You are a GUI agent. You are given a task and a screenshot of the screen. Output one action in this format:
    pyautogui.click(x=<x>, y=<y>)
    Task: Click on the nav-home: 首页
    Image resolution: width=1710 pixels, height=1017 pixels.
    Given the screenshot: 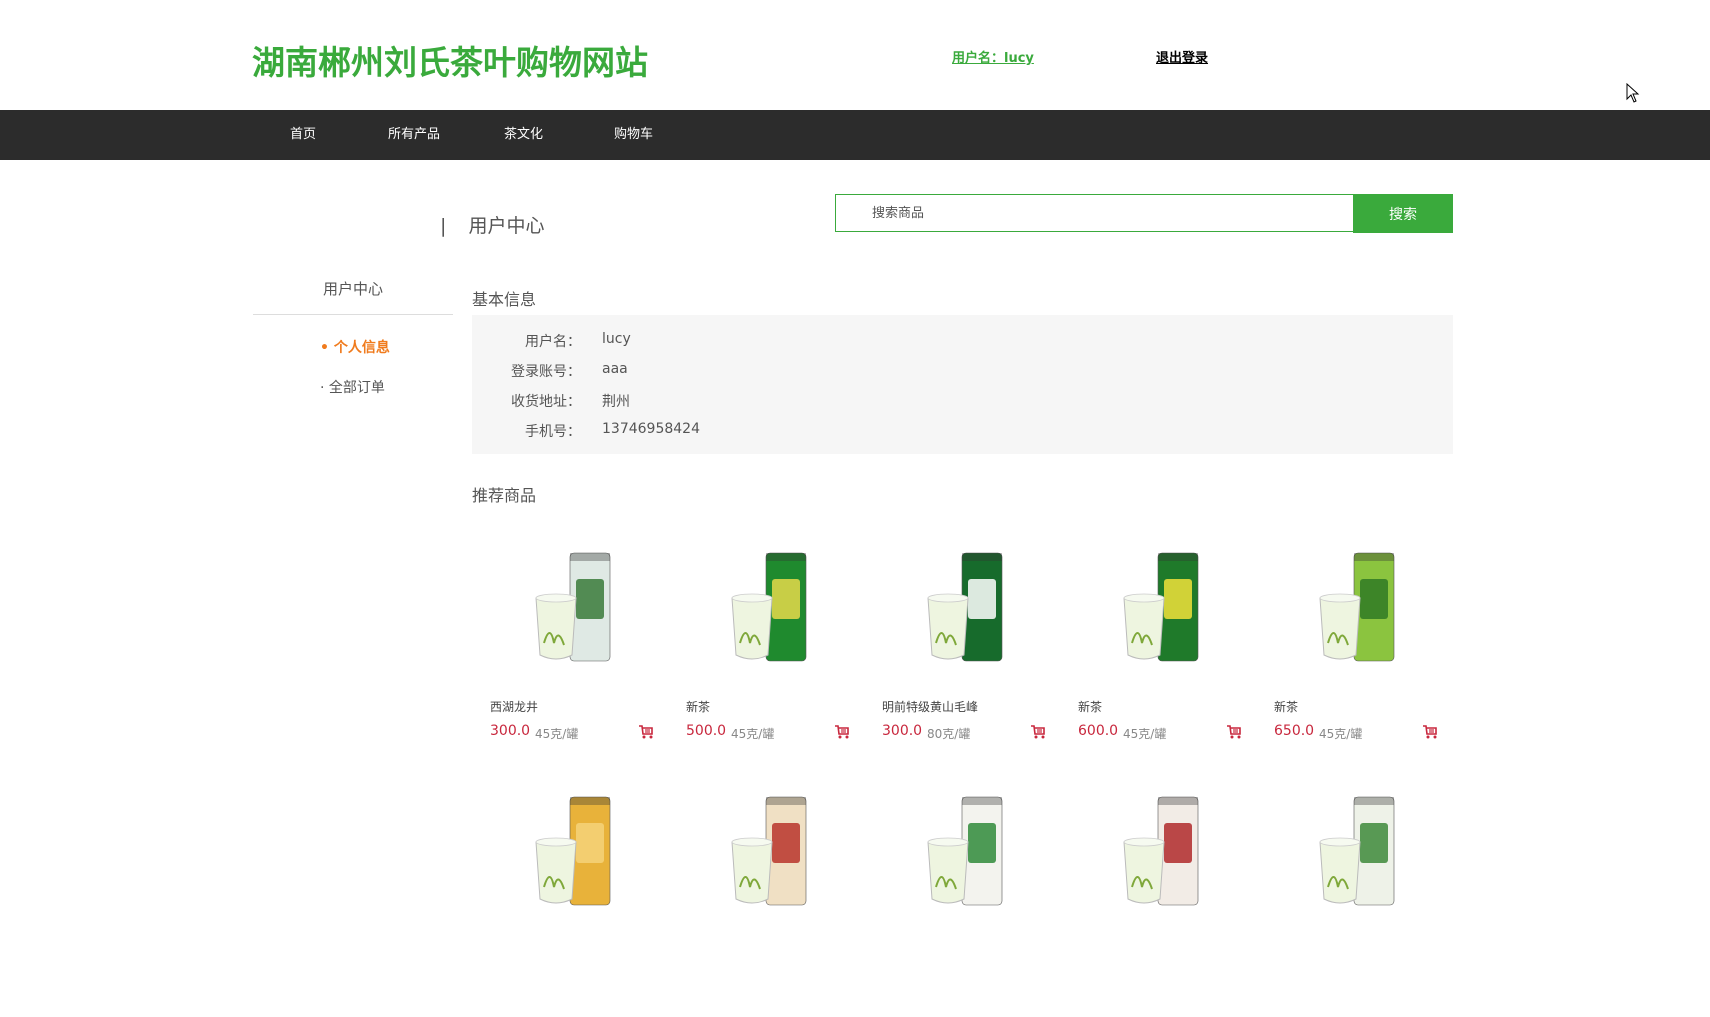 What is the action you would take?
    pyautogui.click(x=303, y=135)
    